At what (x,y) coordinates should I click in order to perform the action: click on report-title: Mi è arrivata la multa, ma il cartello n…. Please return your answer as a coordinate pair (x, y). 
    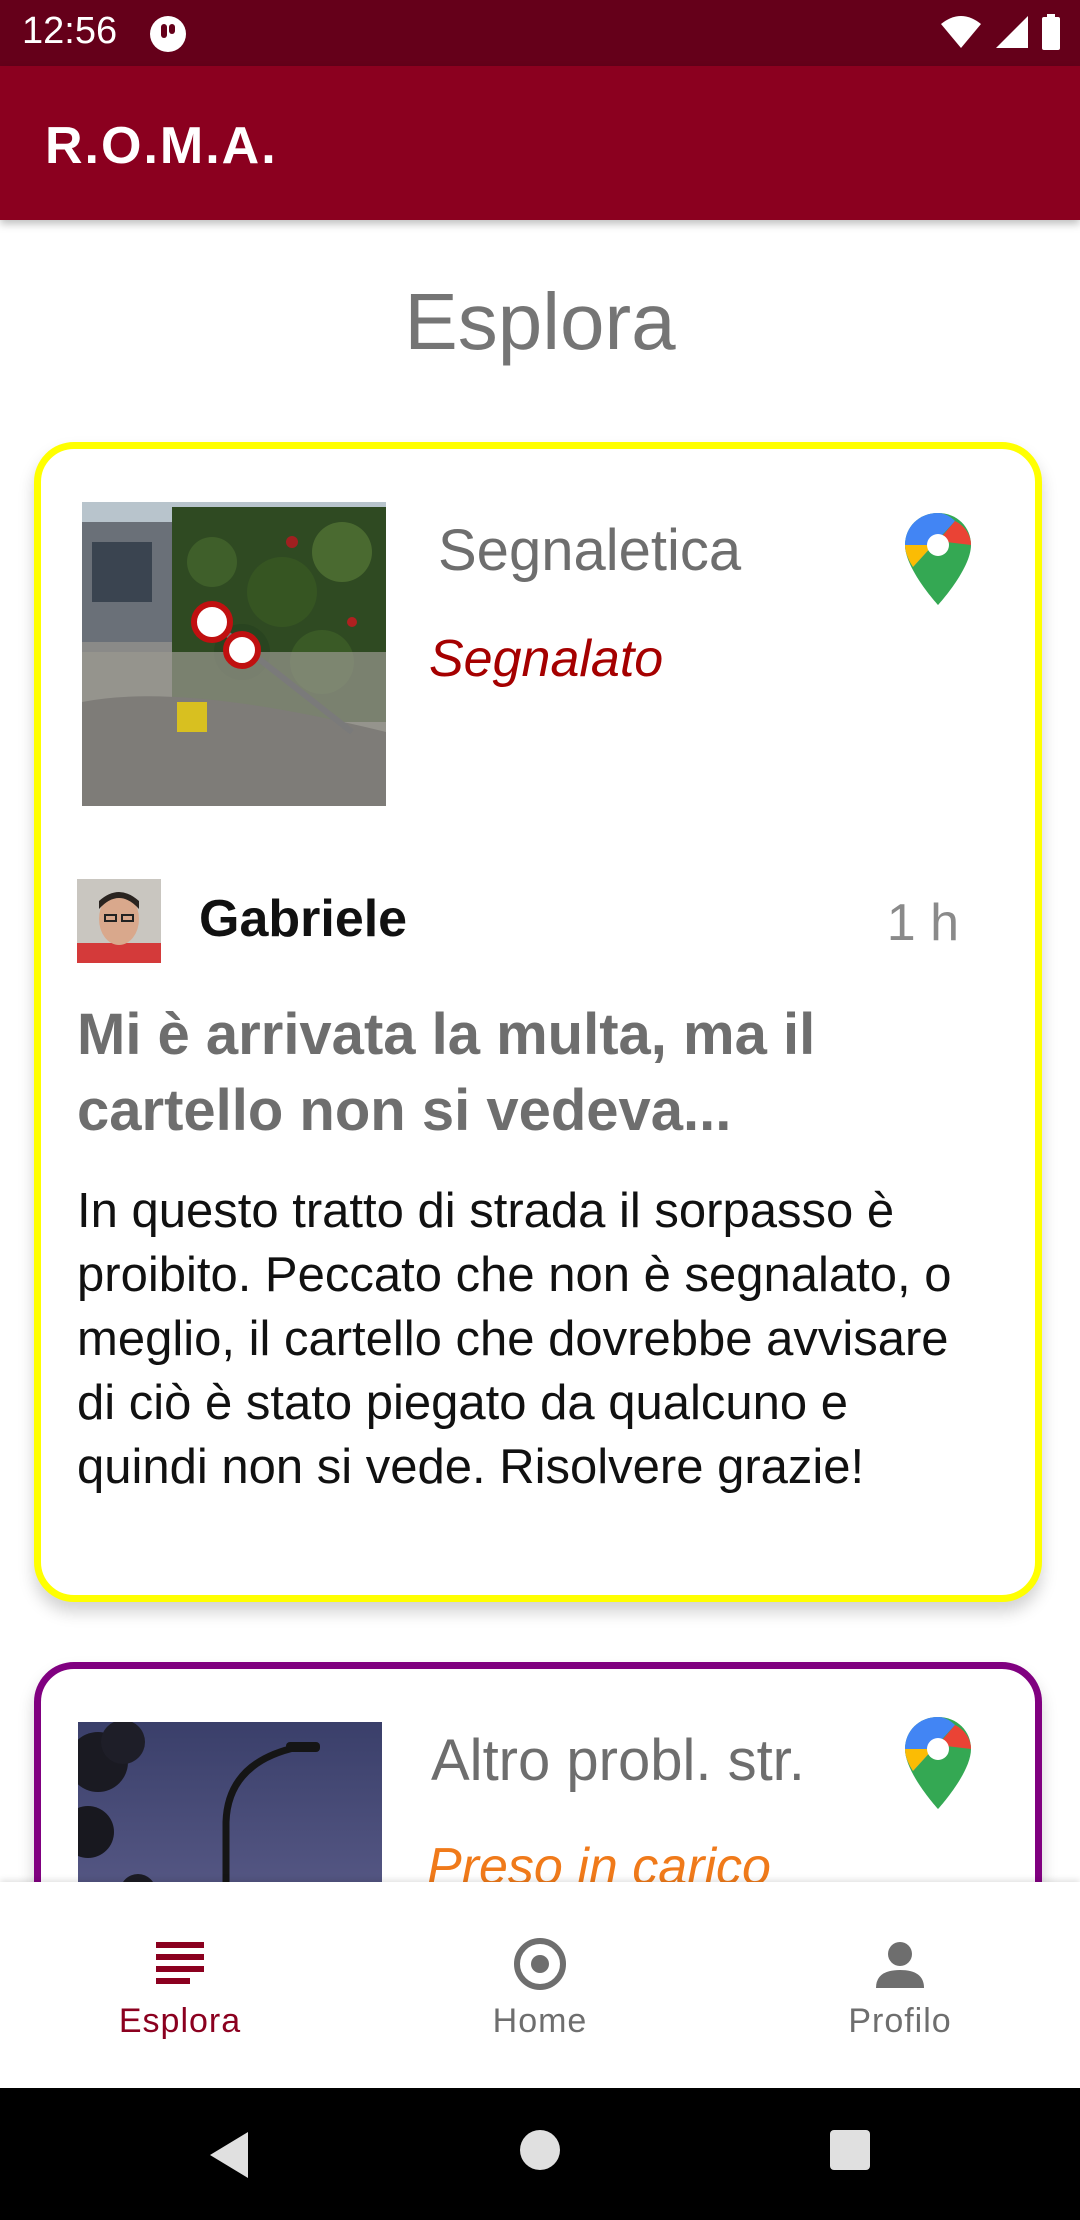
    Looking at the image, I should click on (446, 1072).